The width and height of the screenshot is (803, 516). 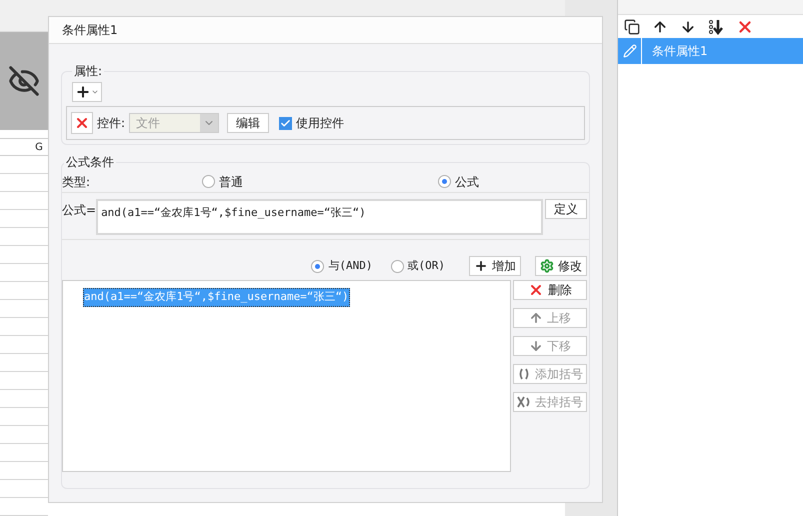 What do you see at coordinates (716, 26) in the screenshot?
I see `move-bottom-icon` at bounding box center [716, 26].